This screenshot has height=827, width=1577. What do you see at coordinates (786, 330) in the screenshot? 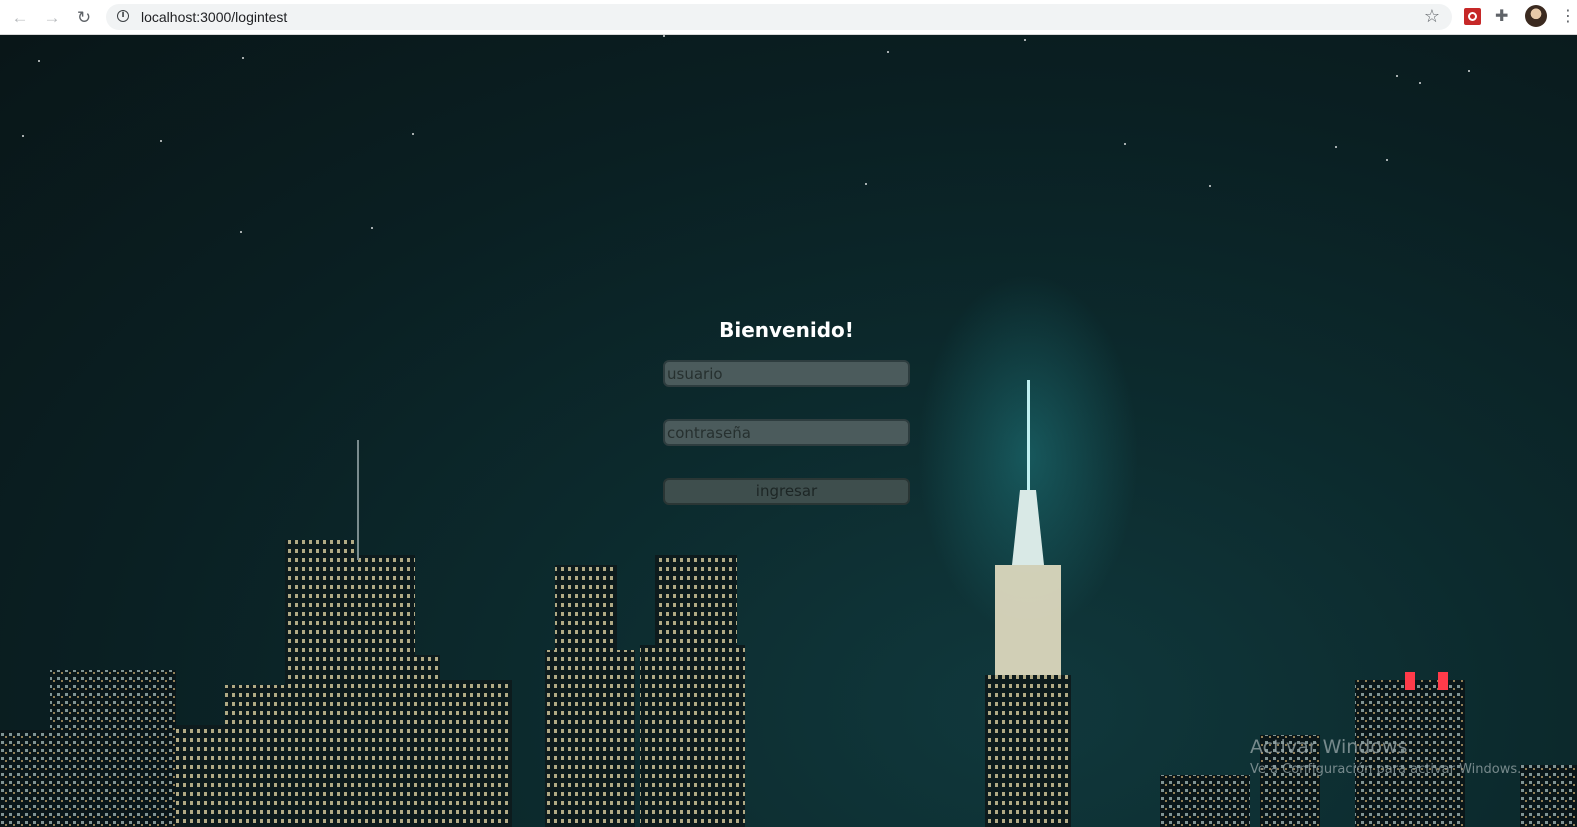
I see `welcome-title: Bienvenido!` at bounding box center [786, 330].